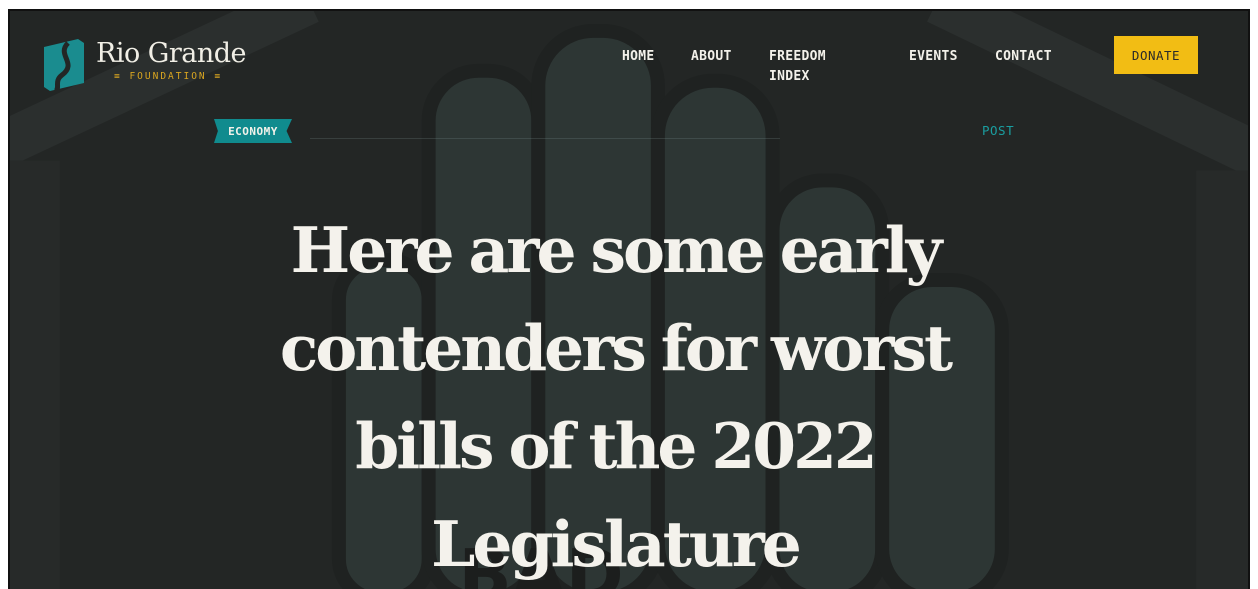 The height and width of the screenshot is (589, 1258). What do you see at coordinates (814, 67) in the screenshot?
I see `nav-item-freedom-index: FREEDOM INDEX` at bounding box center [814, 67].